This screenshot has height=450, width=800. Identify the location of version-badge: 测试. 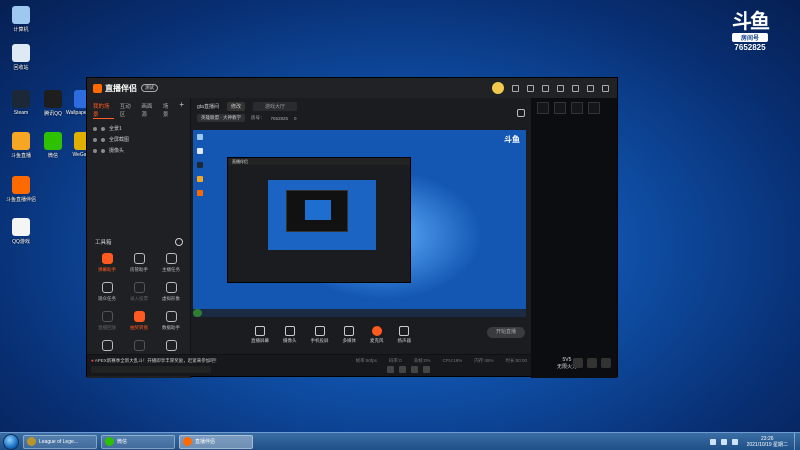
(149, 88).